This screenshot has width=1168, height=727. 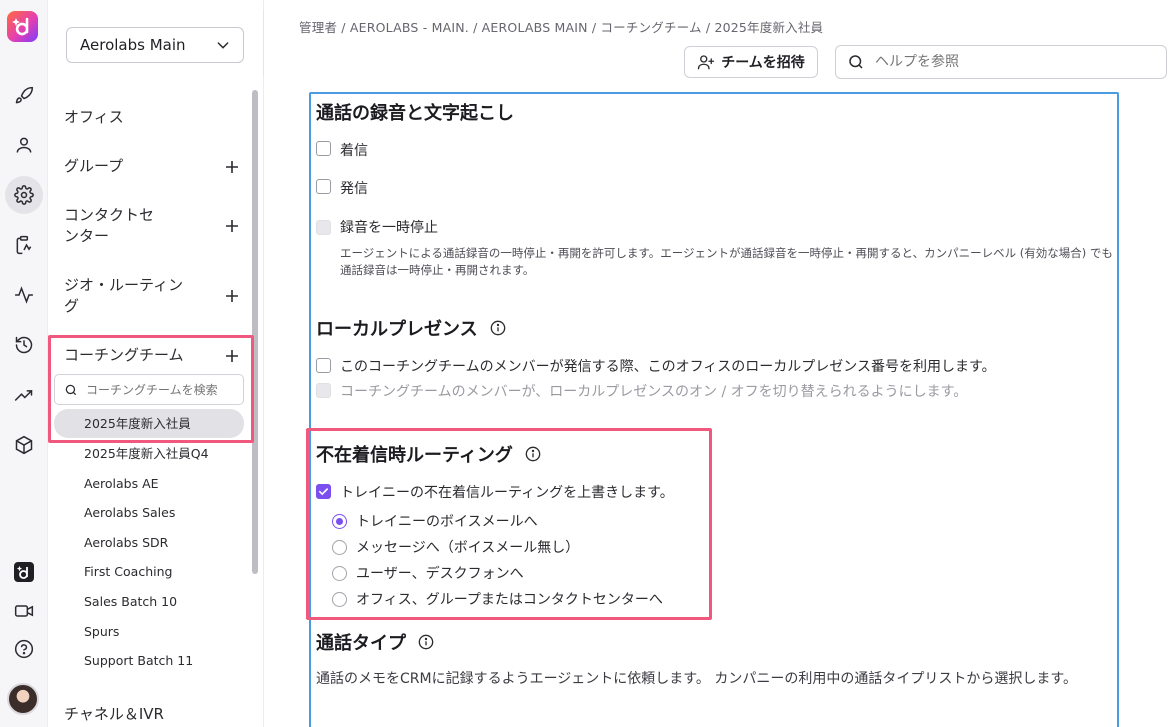 What do you see at coordinates (130, 602) in the screenshot?
I see `team-item: Sales Batch 10` at bounding box center [130, 602].